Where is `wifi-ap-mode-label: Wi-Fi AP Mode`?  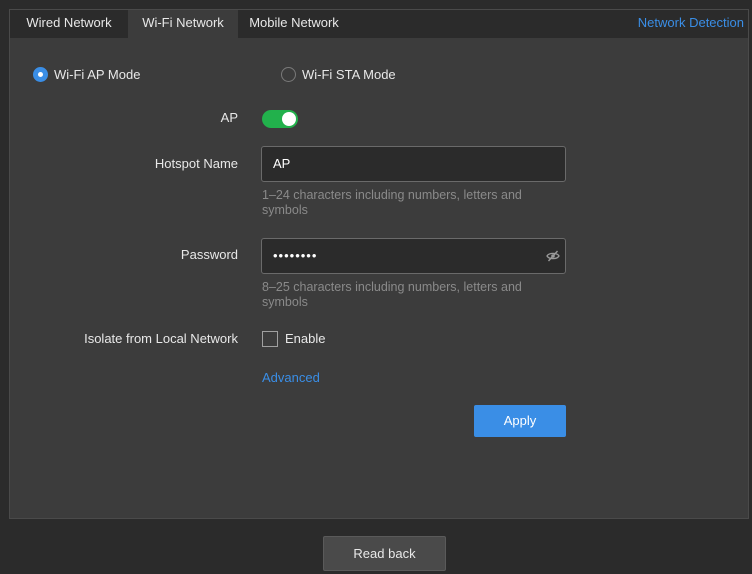
wifi-ap-mode-label: Wi-Fi AP Mode is located at coordinates (97, 74).